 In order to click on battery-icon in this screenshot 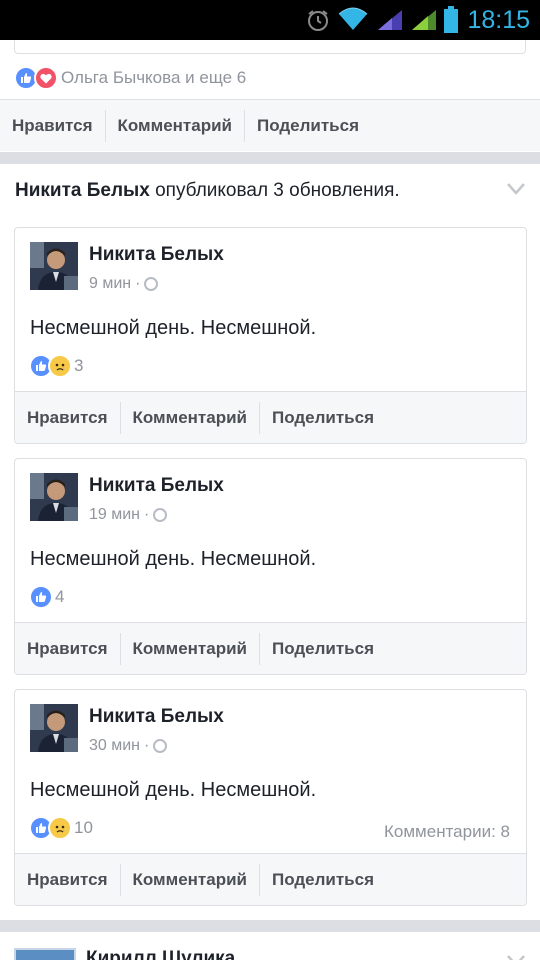, I will do `click(451, 19)`.